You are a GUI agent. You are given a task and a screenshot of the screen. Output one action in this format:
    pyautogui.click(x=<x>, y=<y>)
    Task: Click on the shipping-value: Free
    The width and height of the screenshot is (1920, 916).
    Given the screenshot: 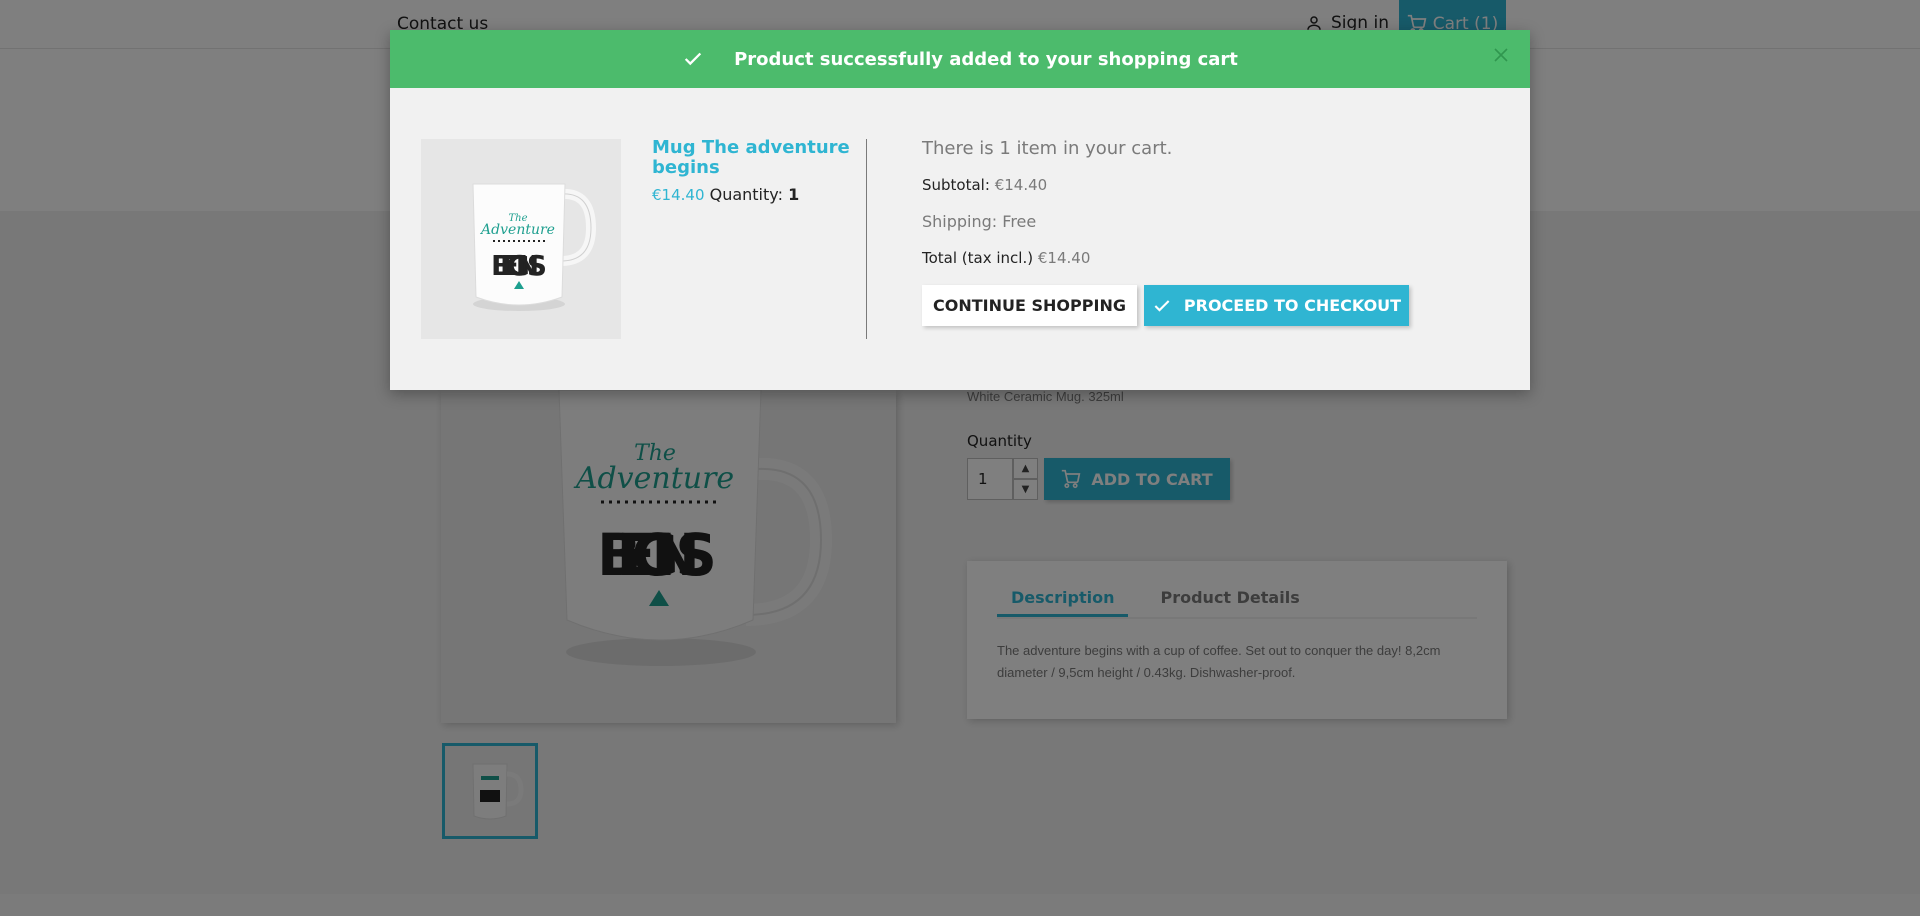 What is the action you would take?
    pyautogui.click(x=1019, y=221)
    